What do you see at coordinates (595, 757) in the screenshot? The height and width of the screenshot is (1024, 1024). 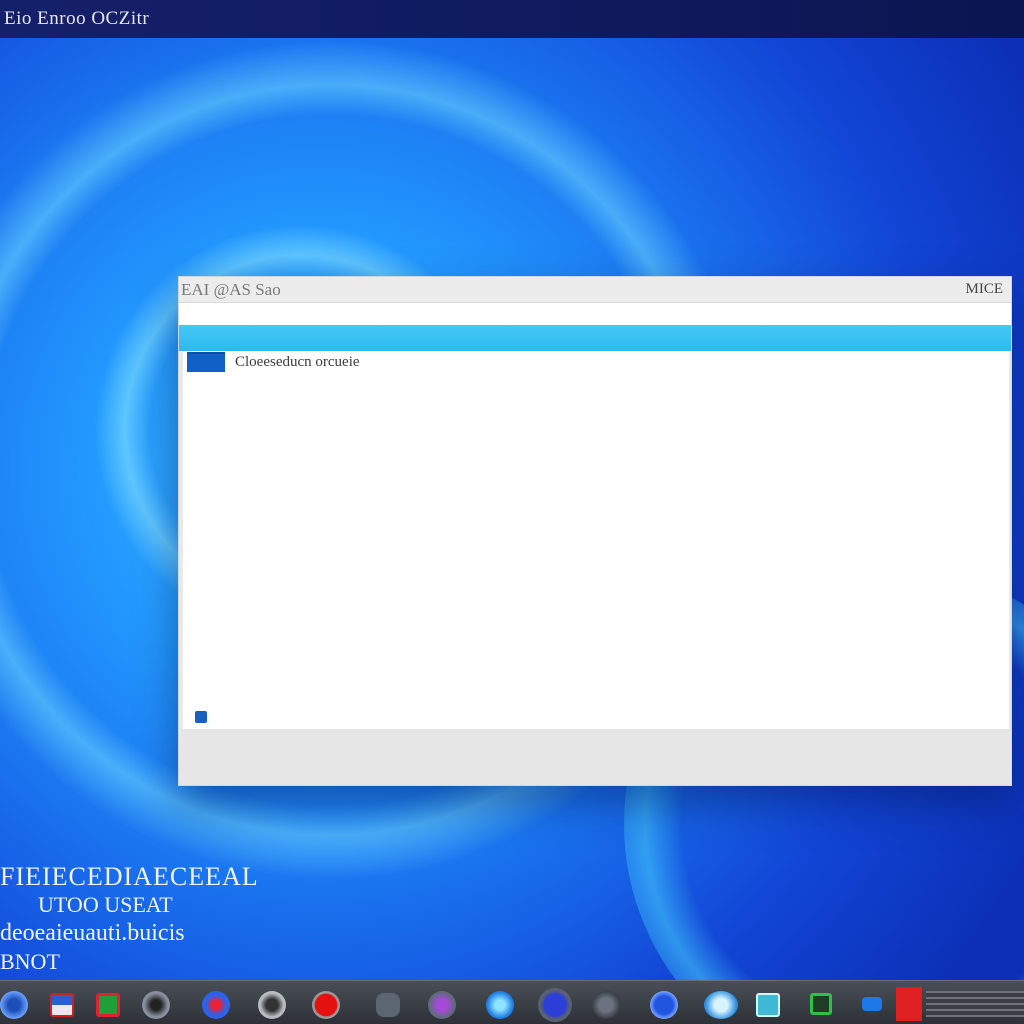 I see `window-footer` at bounding box center [595, 757].